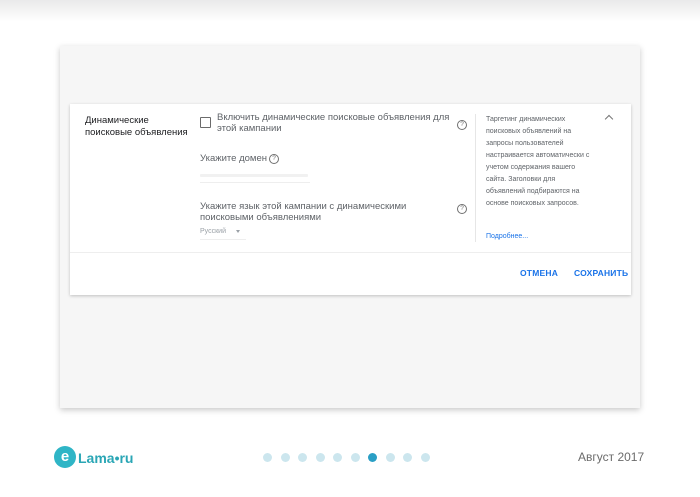  Describe the element at coordinates (238, 231) in the screenshot. I see `dropdown-arrow-icon` at that location.